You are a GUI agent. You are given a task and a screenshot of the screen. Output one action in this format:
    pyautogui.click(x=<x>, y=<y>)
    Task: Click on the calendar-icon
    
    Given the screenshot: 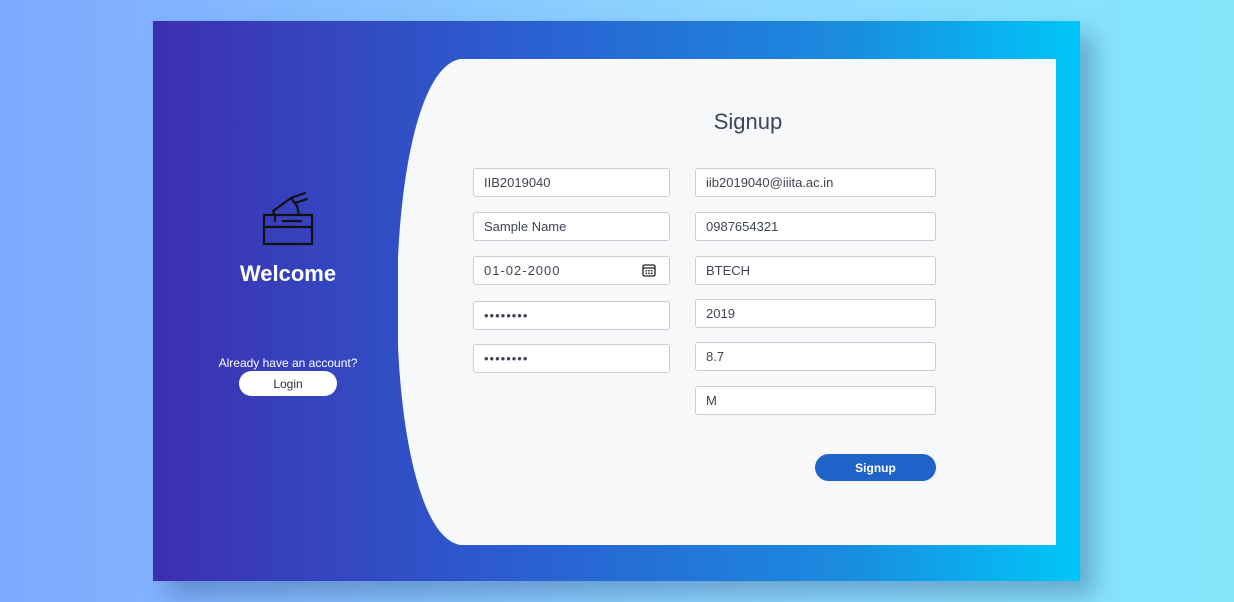 What is the action you would take?
    pyautogui.click(x=649, y=270)
    